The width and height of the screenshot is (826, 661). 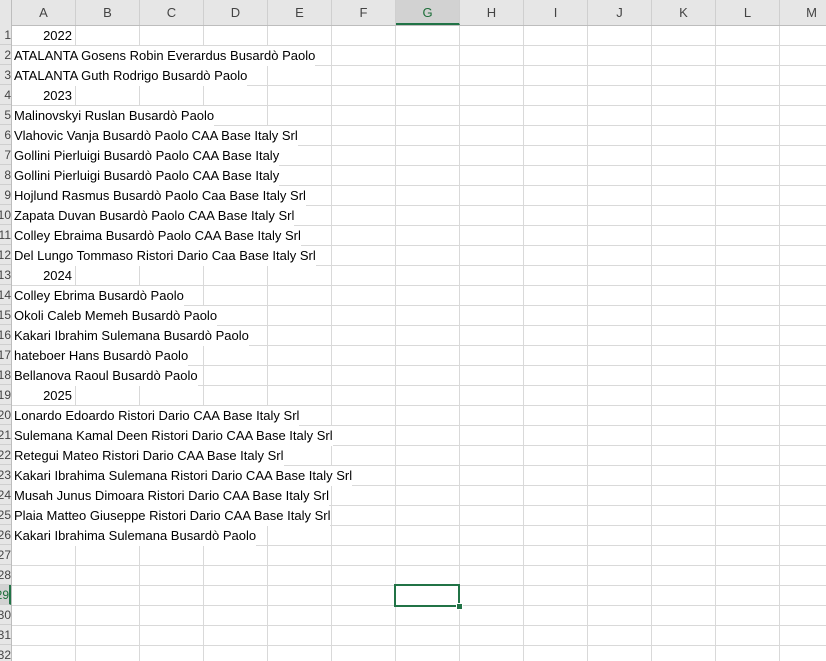 What do you see at coordinates (98, 296) in the screenshot?
I see `text-cell: Colley Ebrima Busardò Paolo` at bounding box center [98, 296].